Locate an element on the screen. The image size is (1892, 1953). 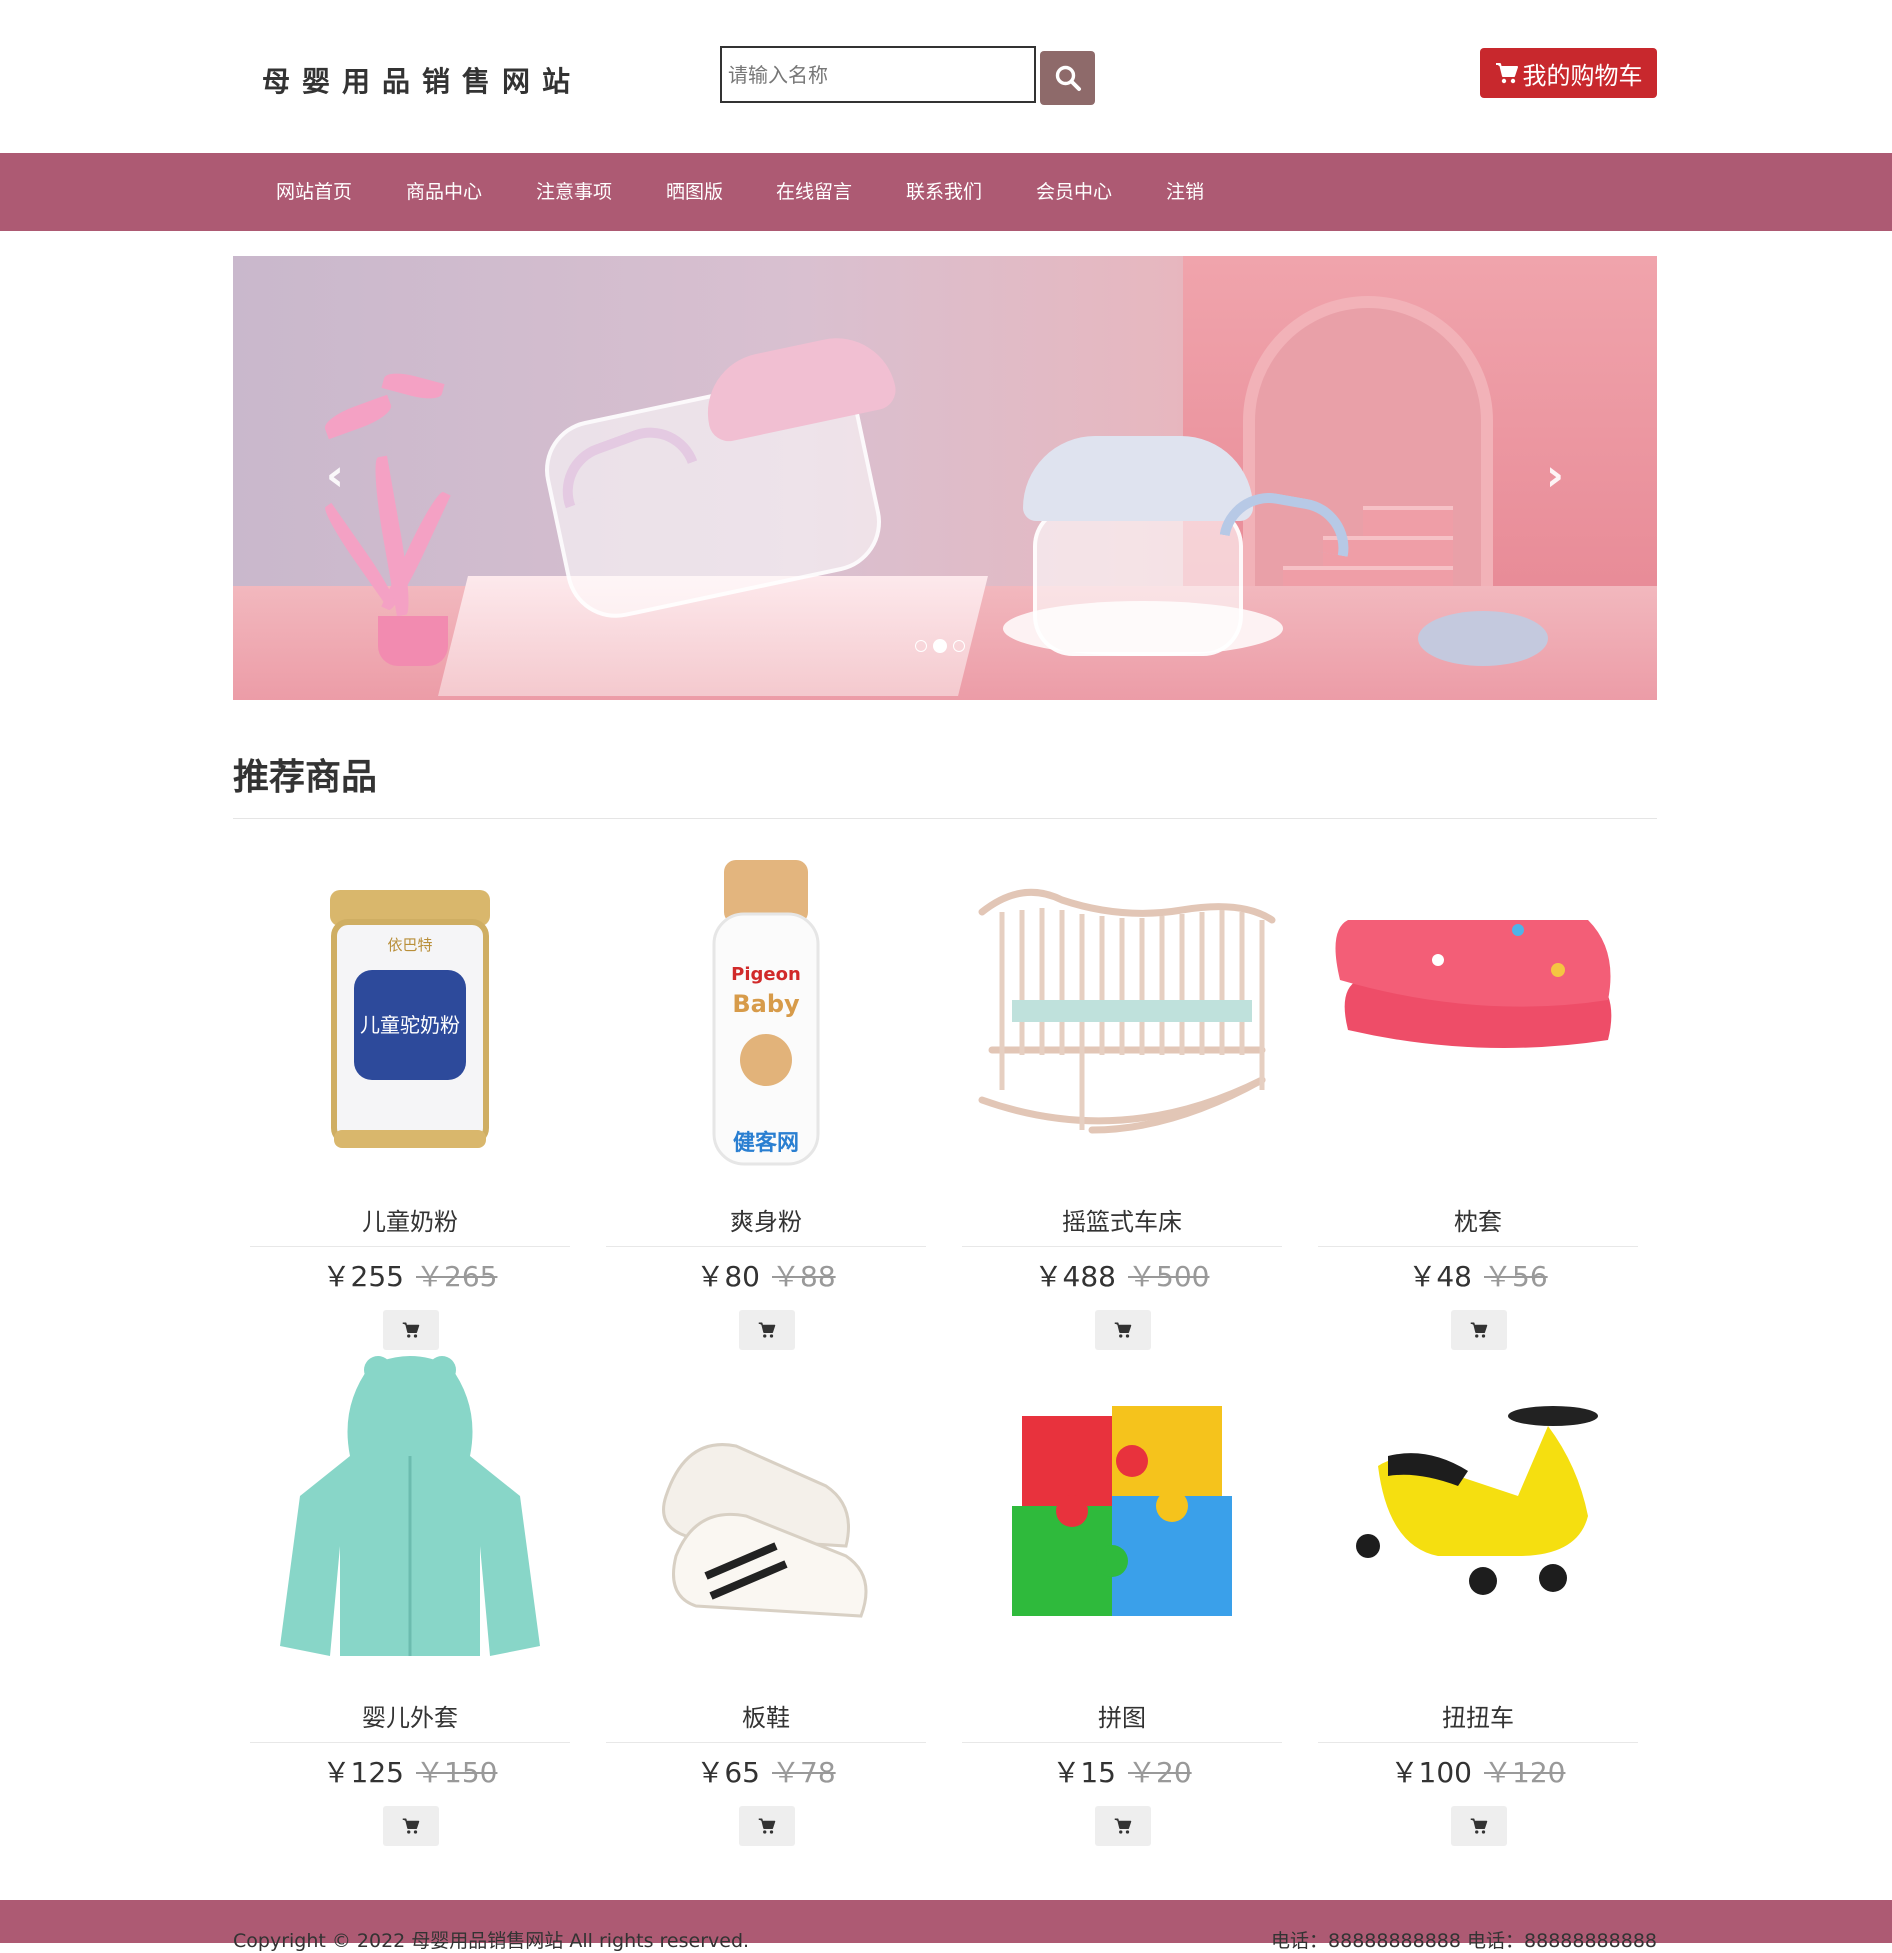
section-divider is located at coordinates (945, 818).